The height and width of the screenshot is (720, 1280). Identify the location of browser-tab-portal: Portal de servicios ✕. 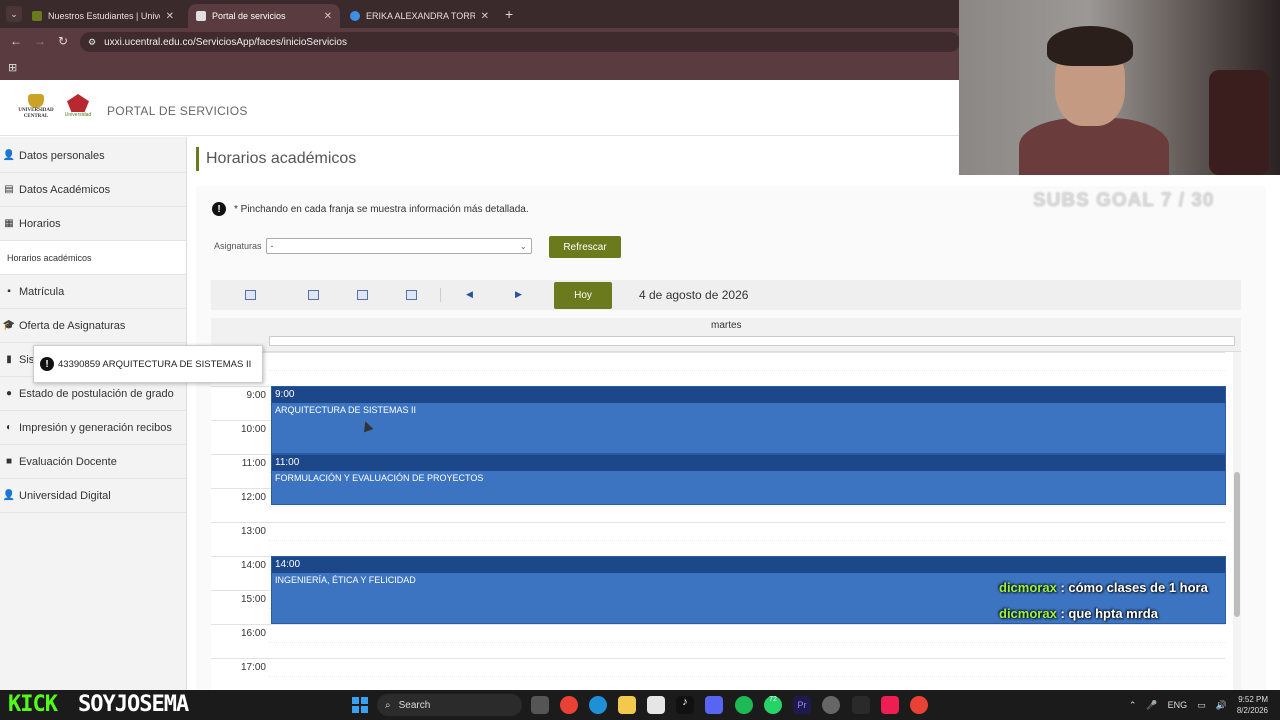
(264, 16).